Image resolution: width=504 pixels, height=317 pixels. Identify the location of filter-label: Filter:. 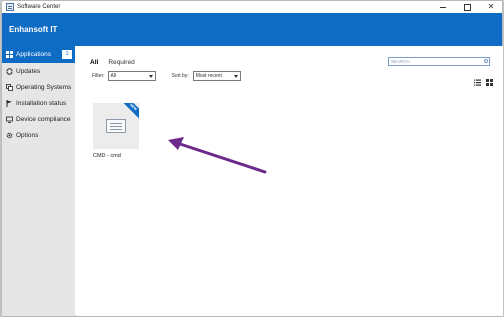
(98, 76).